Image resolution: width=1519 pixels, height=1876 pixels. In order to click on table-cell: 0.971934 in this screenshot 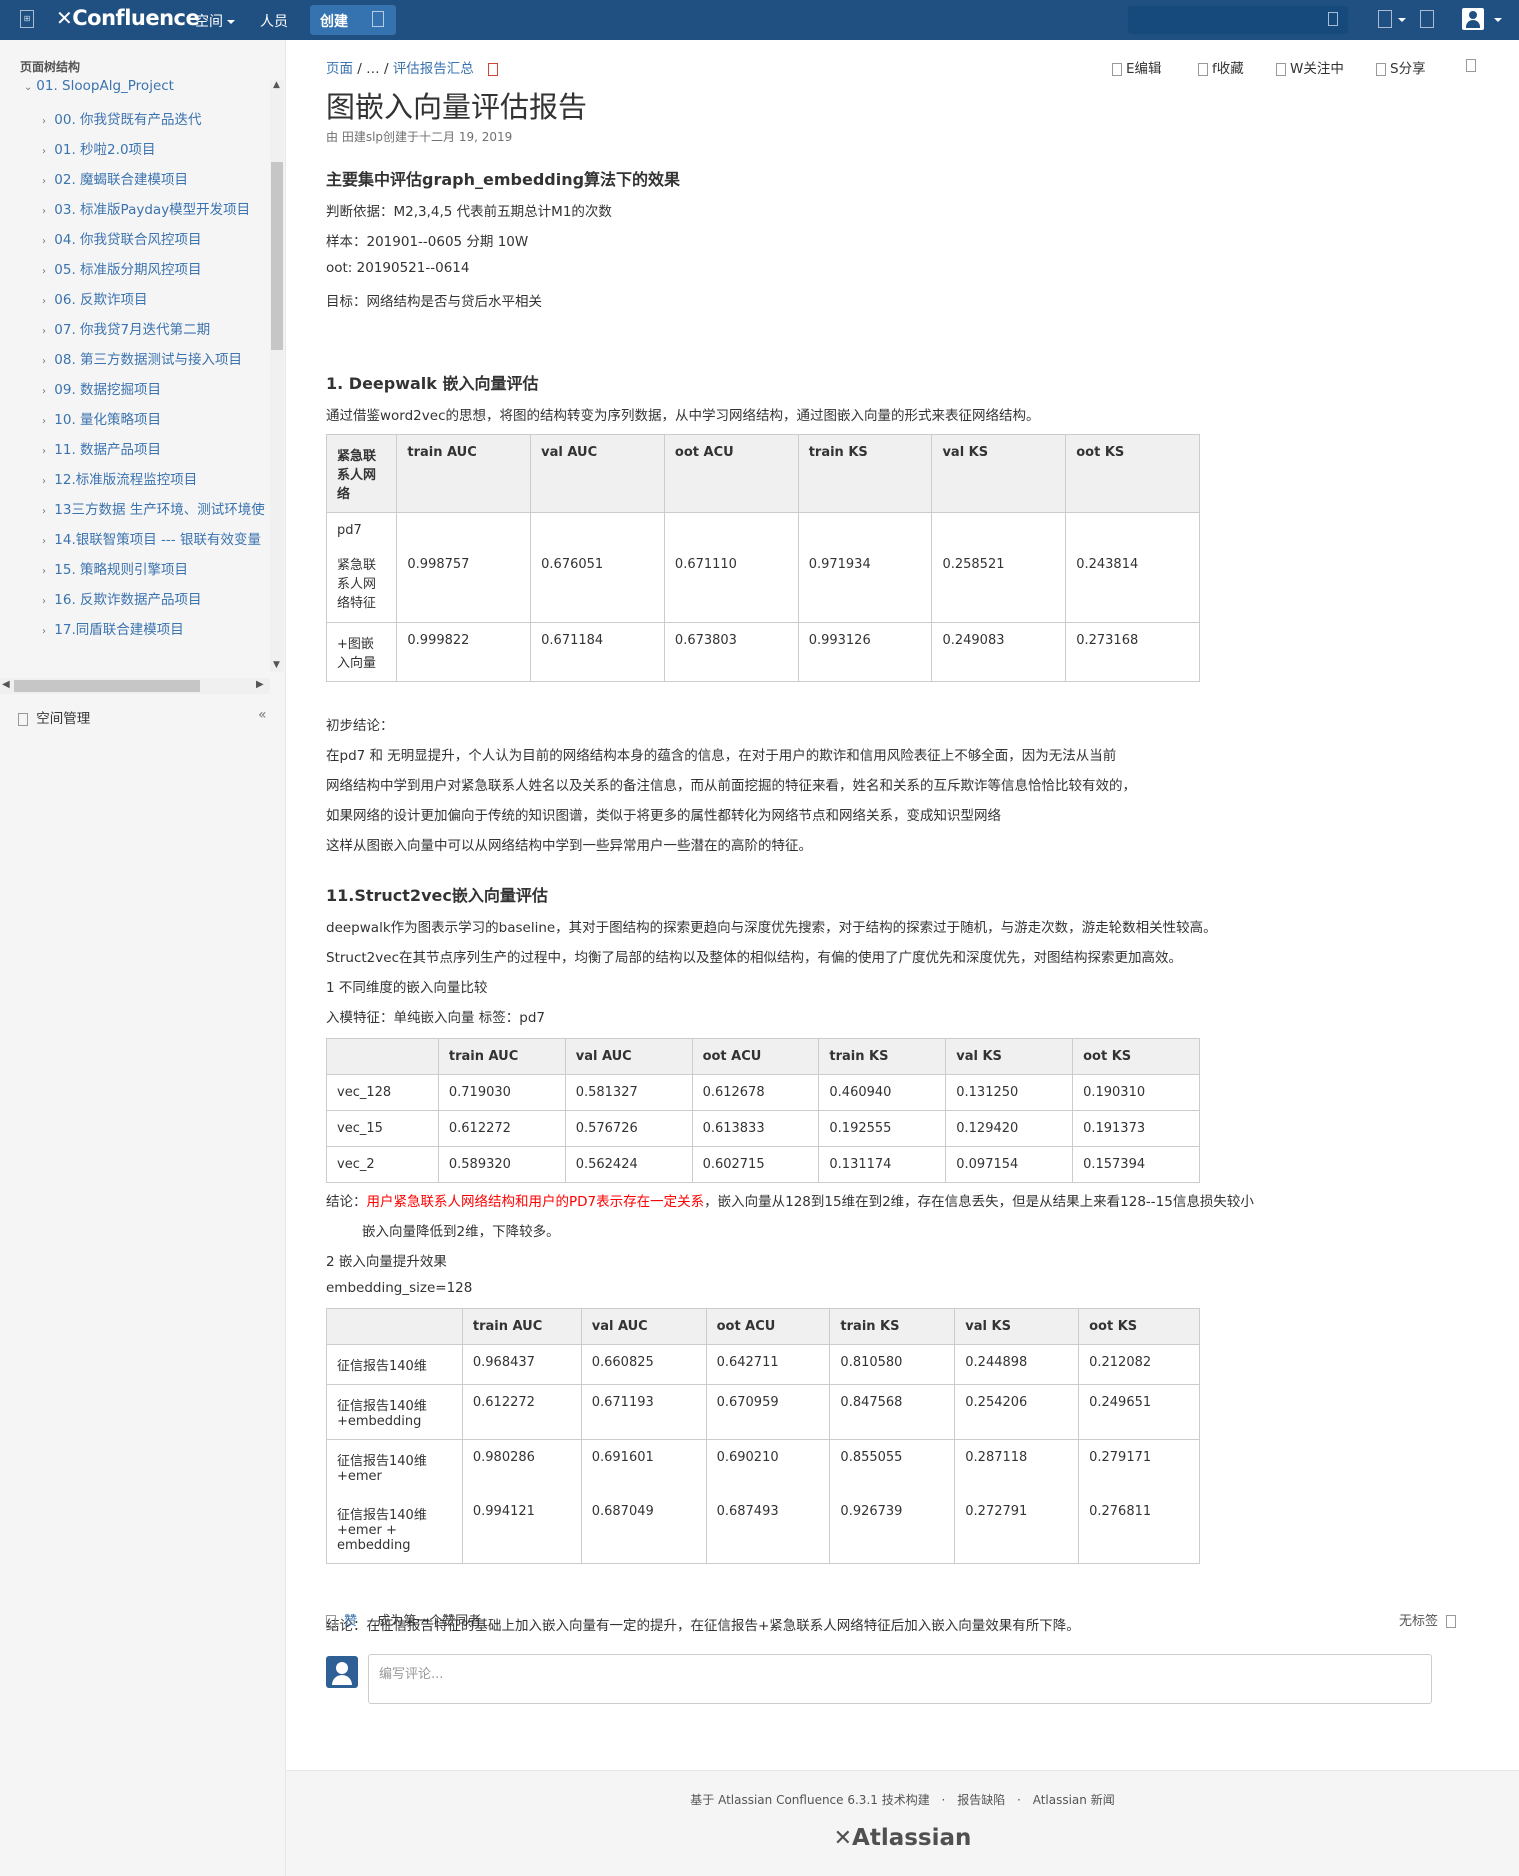, I will do `click(865, 567)`.